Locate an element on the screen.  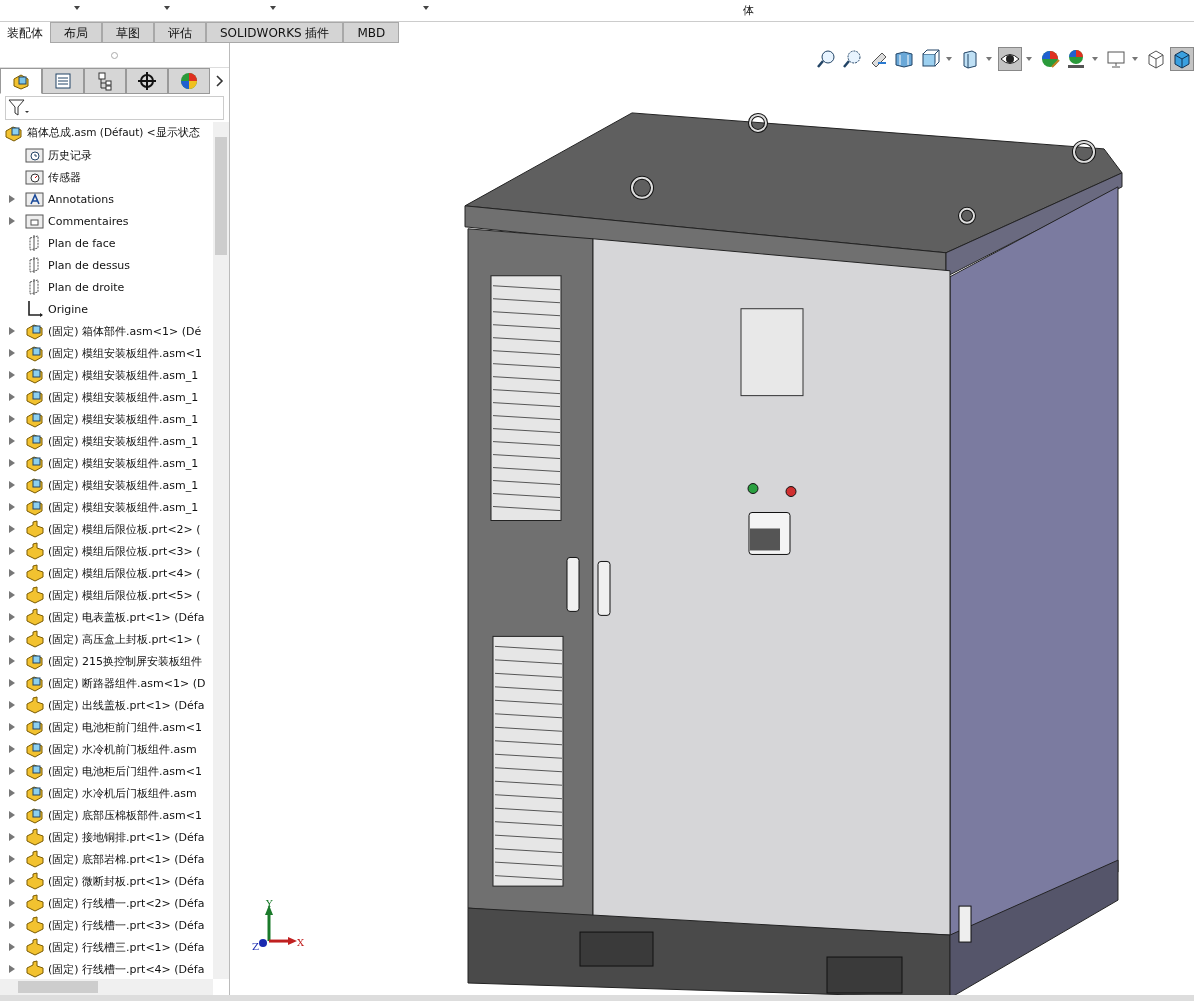
tree-item: (固定) 接地铜排.prt<1> (Défa is located at coordinates (106, 837).